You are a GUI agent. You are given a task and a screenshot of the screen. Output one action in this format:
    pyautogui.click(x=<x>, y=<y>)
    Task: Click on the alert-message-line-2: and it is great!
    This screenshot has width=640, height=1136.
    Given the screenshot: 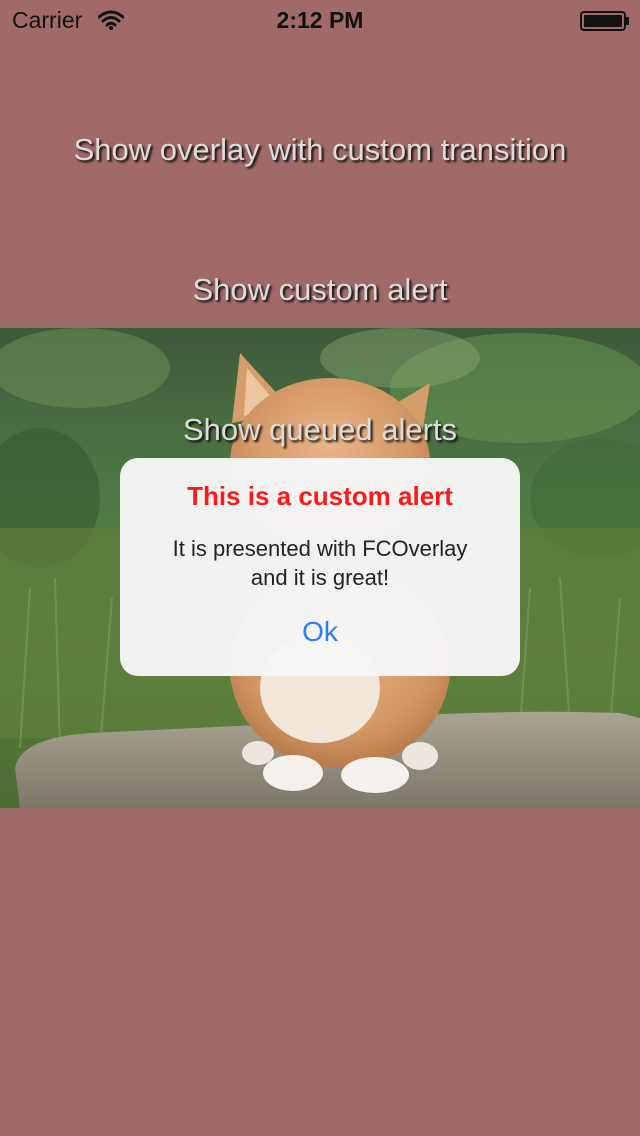 What is the action you would take?
    pyautogui.click(x=320, y=577)
    